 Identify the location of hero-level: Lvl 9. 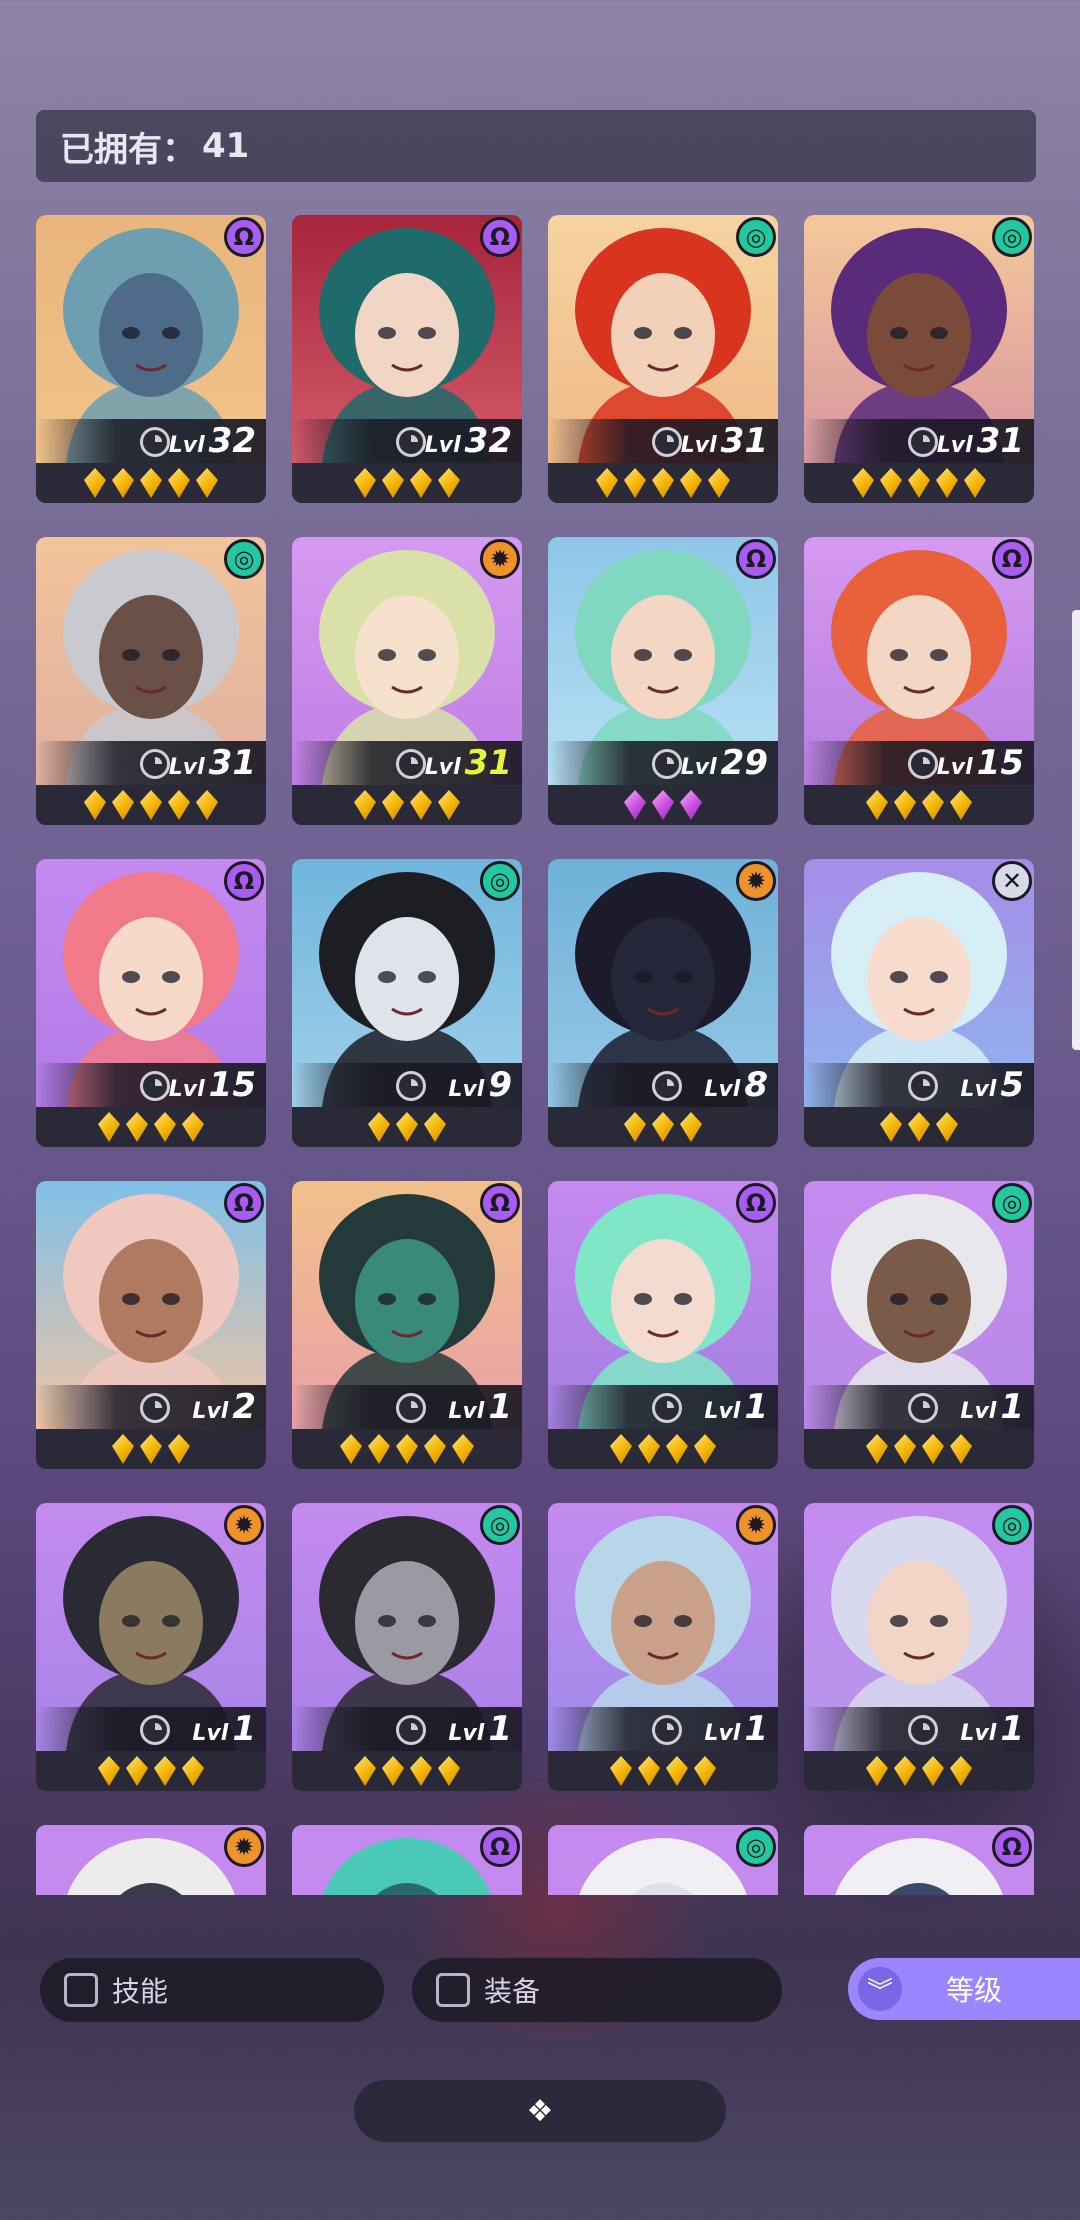
(480, 1085).